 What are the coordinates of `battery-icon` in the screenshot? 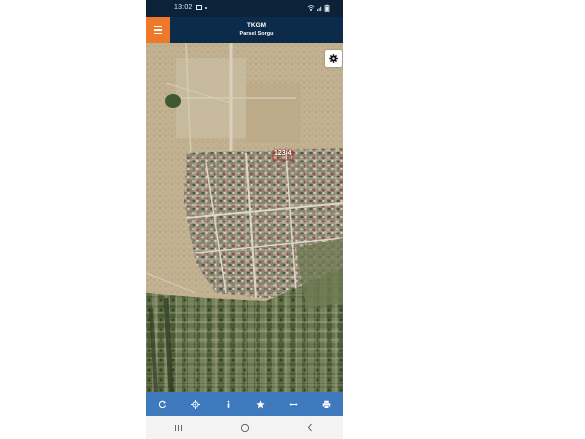 It's located at (327, 8).